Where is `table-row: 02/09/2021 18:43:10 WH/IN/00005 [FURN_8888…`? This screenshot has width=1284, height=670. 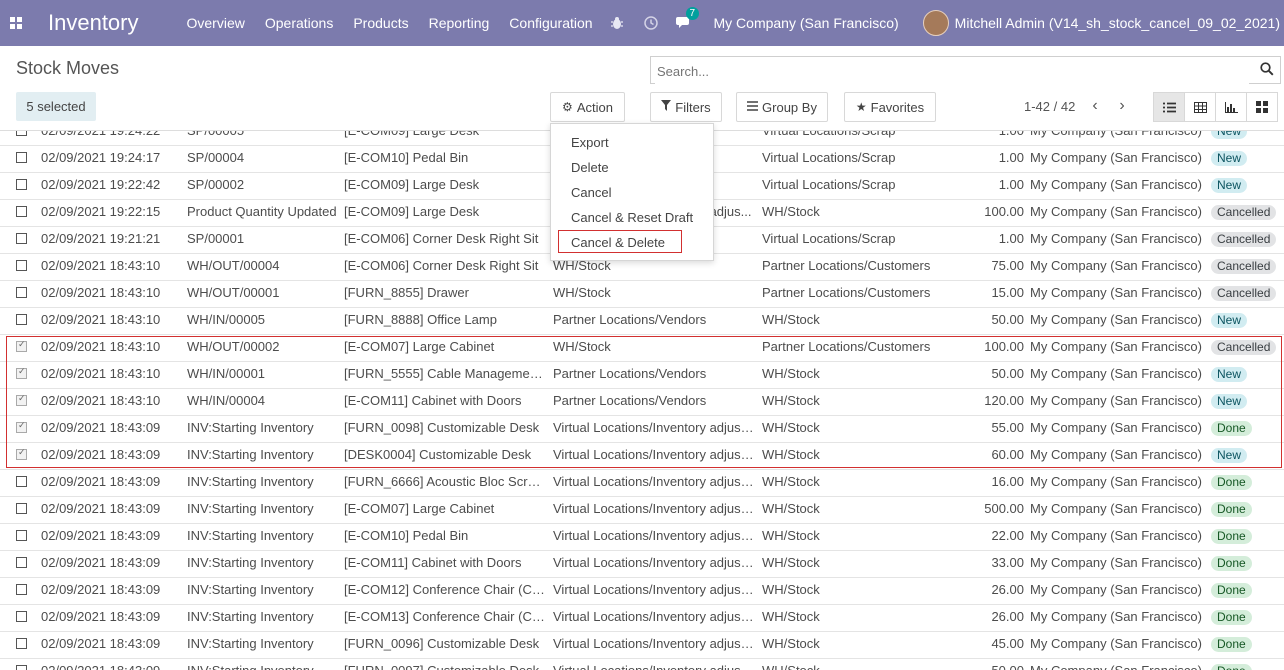 table-row: 02/09/2021 18:43:10 WH/IN/00005 [FURN_8888… is located at coordinates (642, 321).